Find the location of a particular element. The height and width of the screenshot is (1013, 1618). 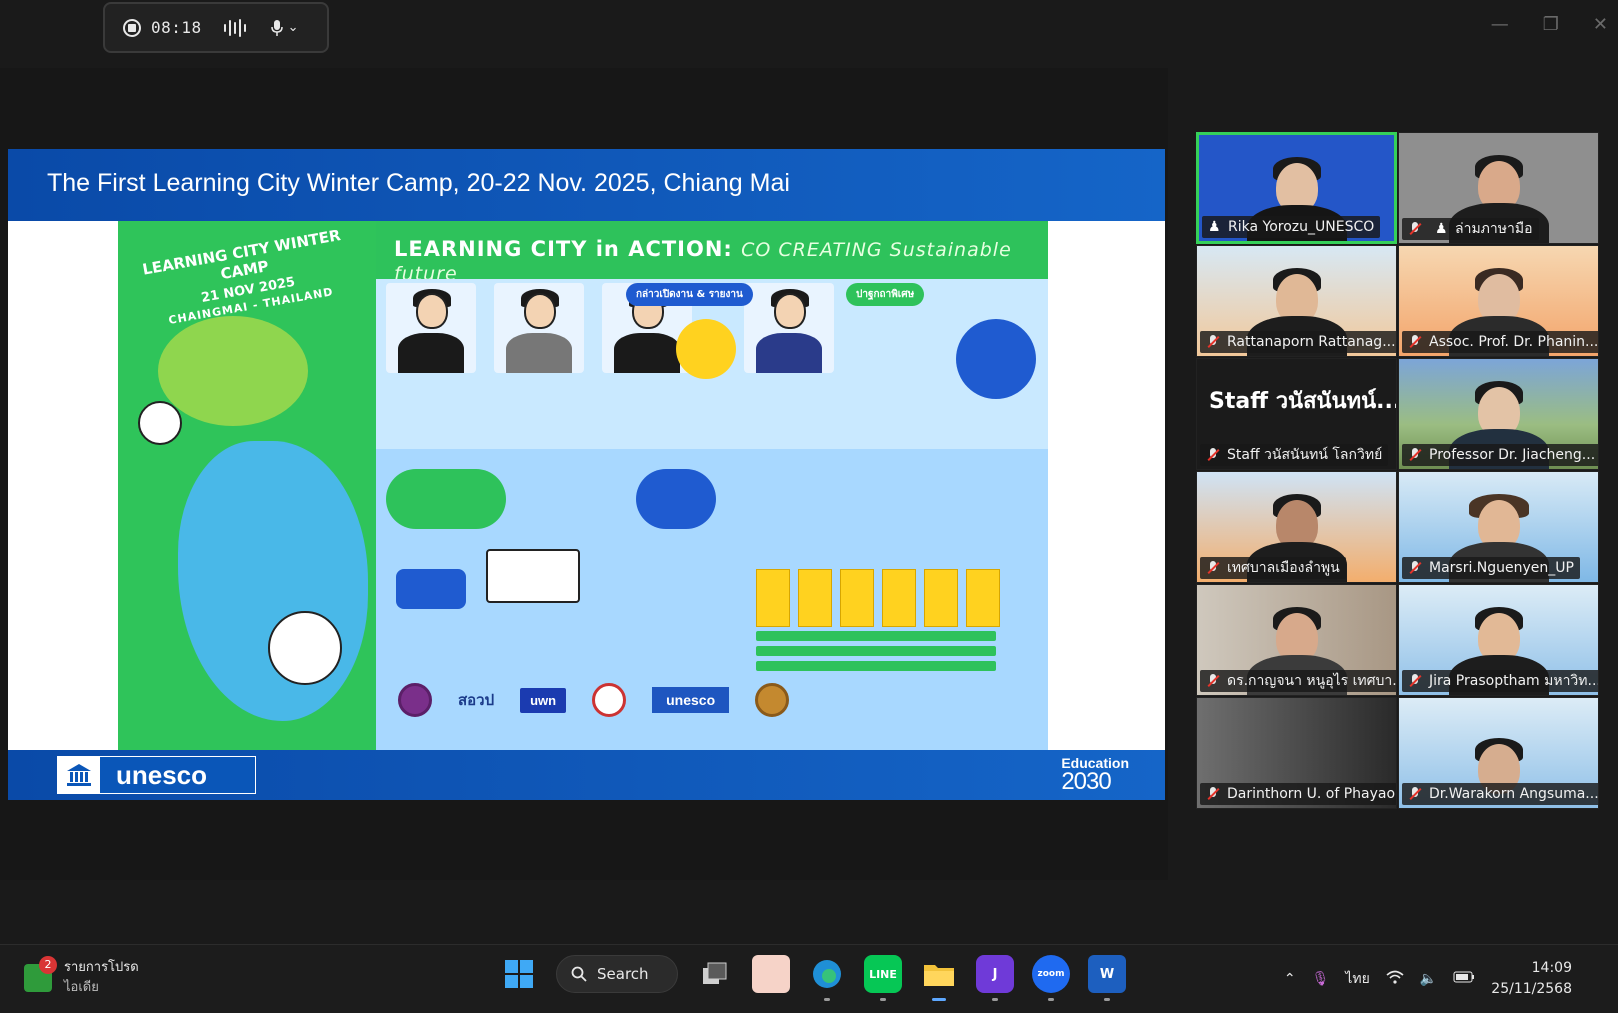

special-talk-label: ปาฐกถาพิเศษ is located at coordinates (885, 294).